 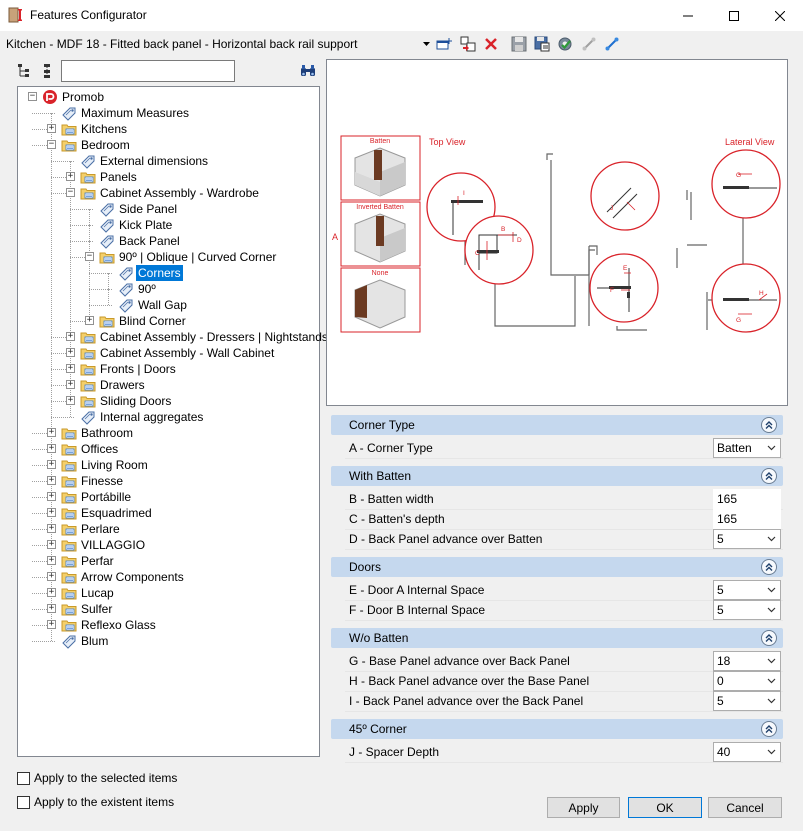 What do you see at coordinates (168, 161) in the screenshot?
I see `tree-item: External dimensions` at bounding box center [168, 161].